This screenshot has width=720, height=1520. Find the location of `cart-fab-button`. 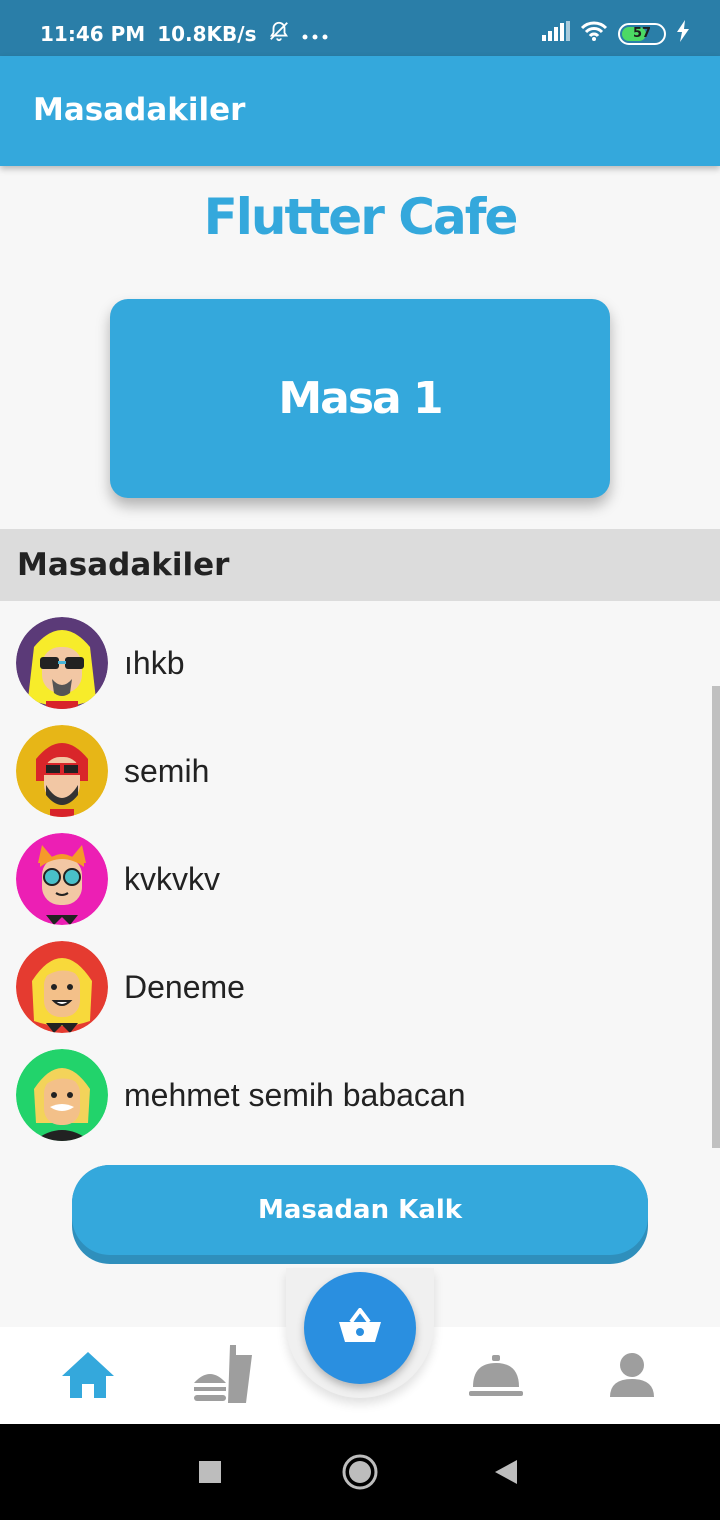

cart-fab-button is located at coordinates (360, 1328).